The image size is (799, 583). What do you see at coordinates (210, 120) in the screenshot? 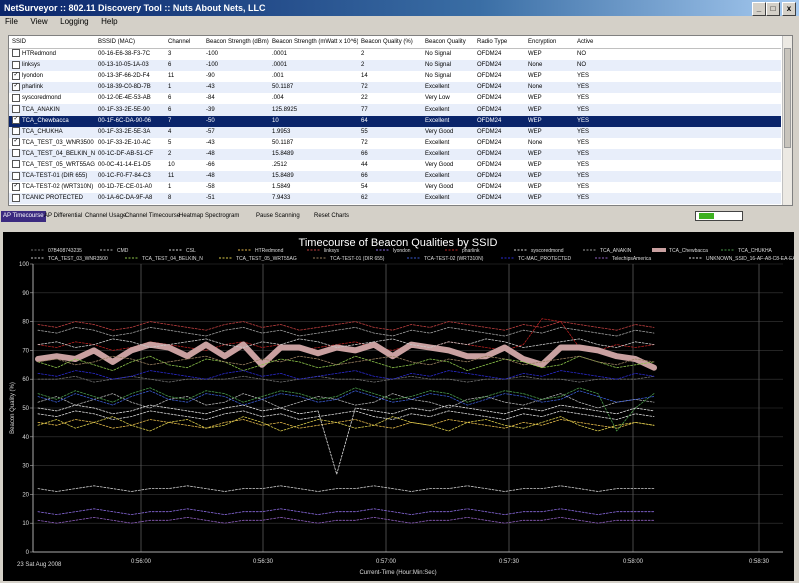
I see `cell-dbm-text: -50` at bounding box center [210, 120].